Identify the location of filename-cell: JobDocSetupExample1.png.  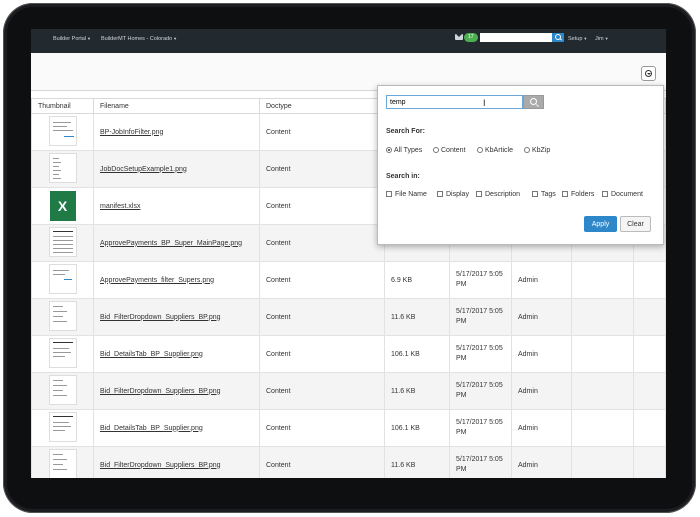
(176, 169).